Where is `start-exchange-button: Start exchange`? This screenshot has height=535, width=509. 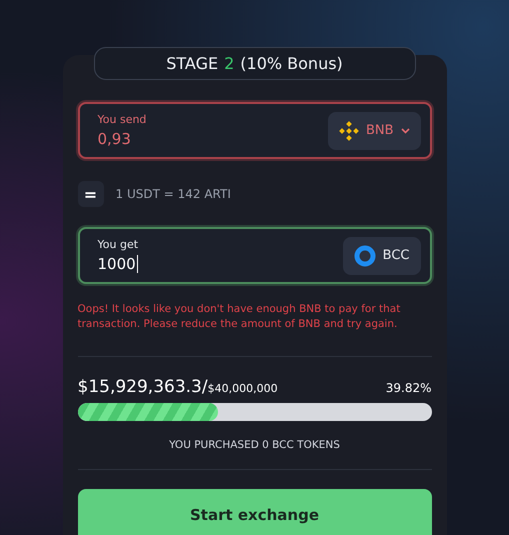
start-exchange-button: Start exchange is located at coordinates (255, 512).